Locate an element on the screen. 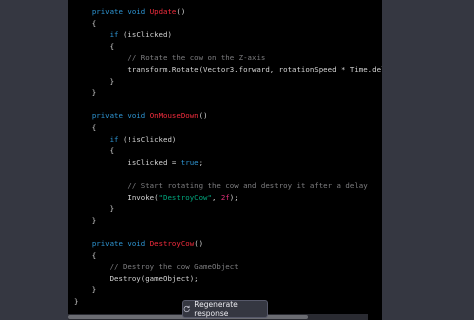 The image size is (474, 320). code-line: private void DestroyCow() is located at coordinates (147, 243).